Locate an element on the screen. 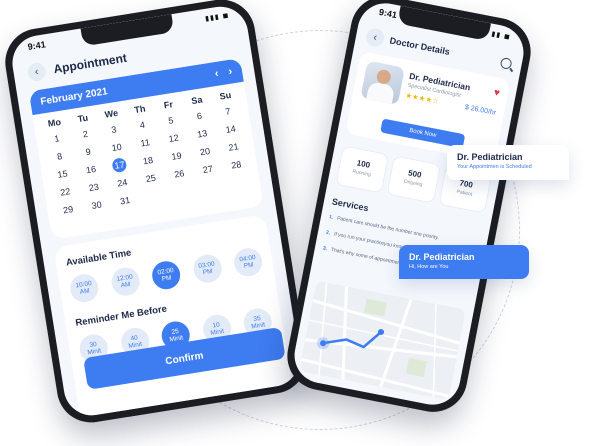 This screenshot has width=600, height=446. signal-battery-icon: ▮▮▮ ◼ is located at coordinates (217, 17).